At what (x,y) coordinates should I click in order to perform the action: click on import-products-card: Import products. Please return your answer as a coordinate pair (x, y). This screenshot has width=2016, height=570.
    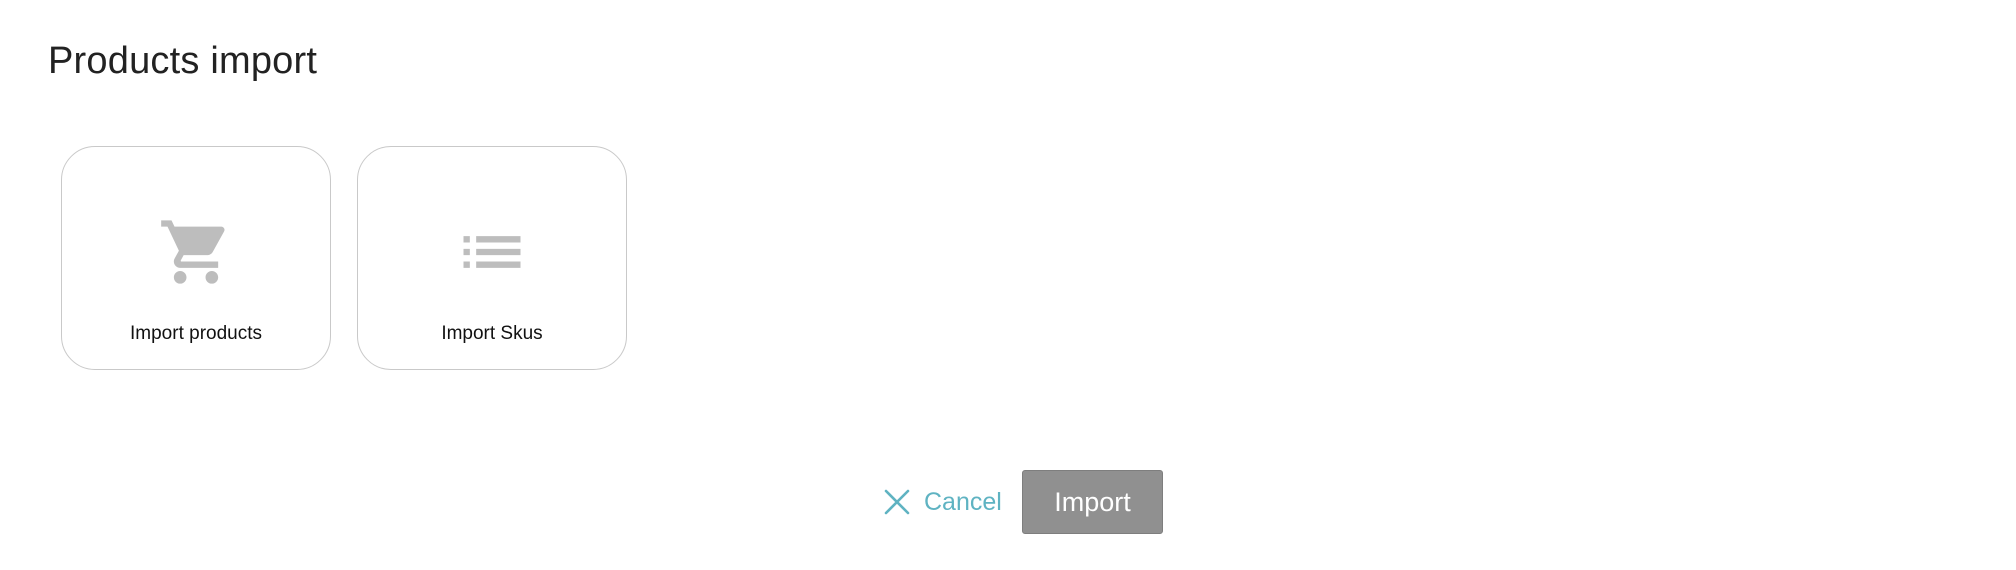
    Looking at the image, I should click on (196, 258).